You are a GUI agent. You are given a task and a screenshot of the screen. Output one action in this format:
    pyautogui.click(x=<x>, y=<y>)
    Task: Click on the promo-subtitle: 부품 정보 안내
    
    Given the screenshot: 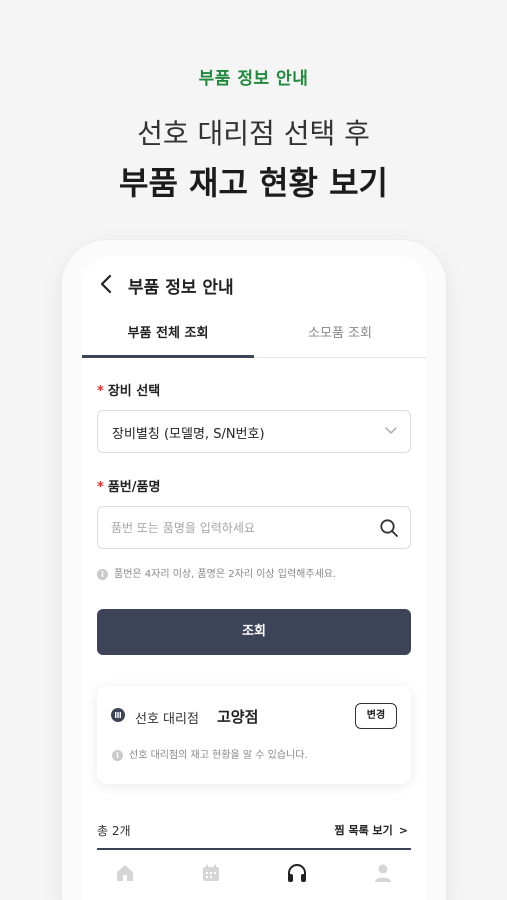 What is the action you would take?
    pyautogui.click(x=253, y=79)
    